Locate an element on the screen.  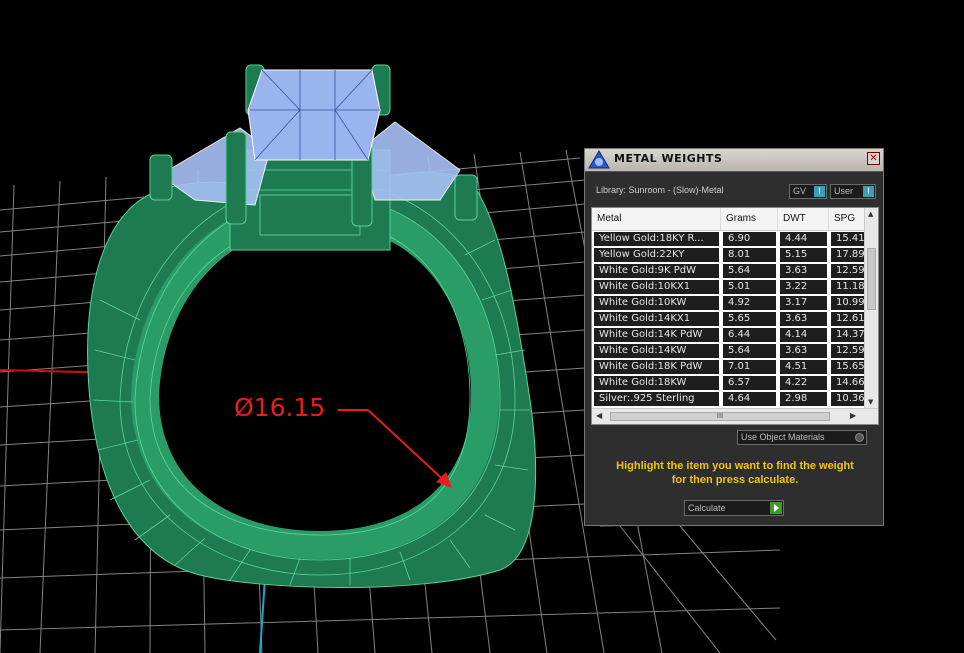
table-row: White Gold:14KW 5.64 3.63 12.59 is located at coordinates (731, 351).